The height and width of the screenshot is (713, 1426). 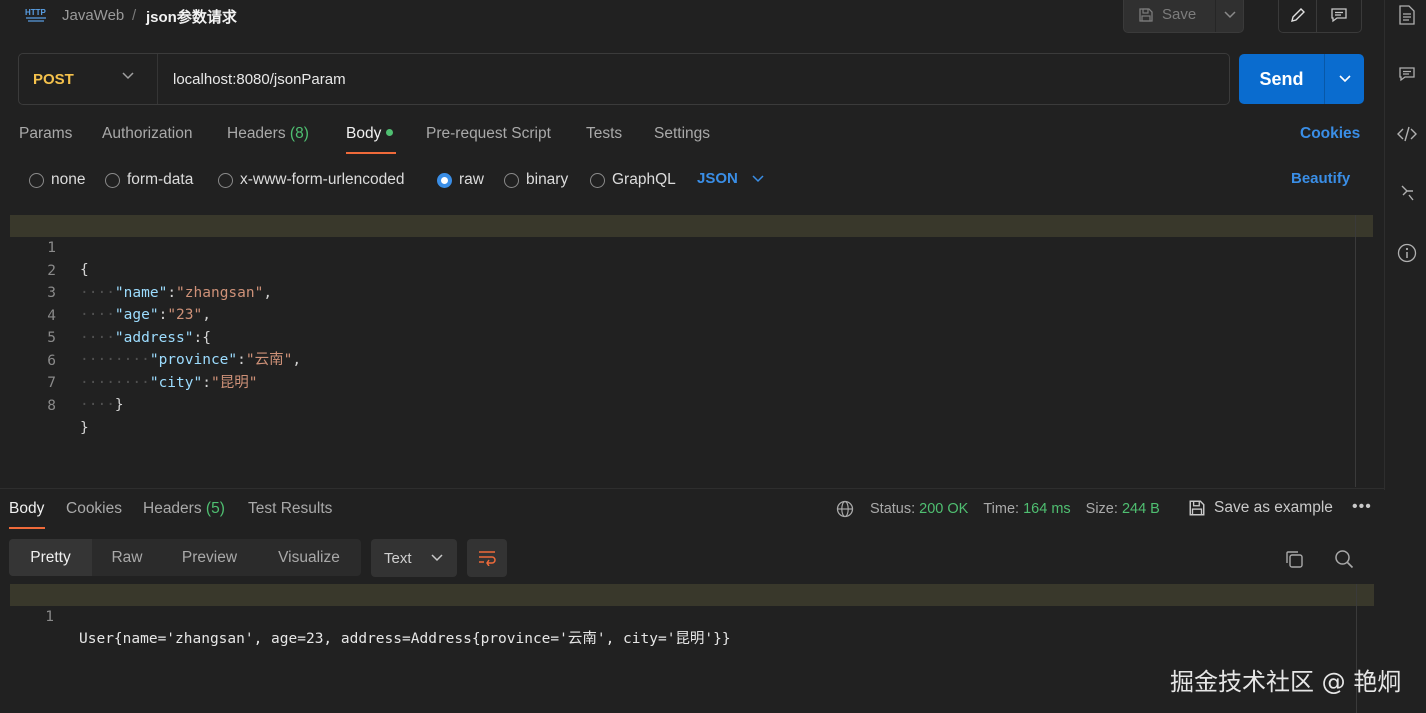 I want to click on save-label: Save, so click(x=1179, y=14).